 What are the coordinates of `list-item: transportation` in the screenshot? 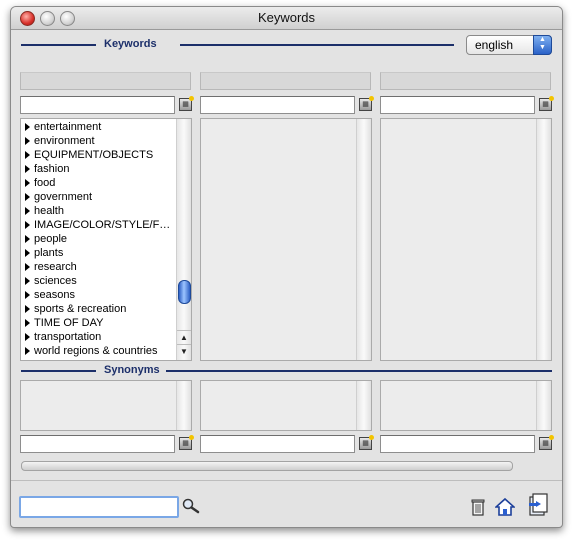 It's located at (63, 338).